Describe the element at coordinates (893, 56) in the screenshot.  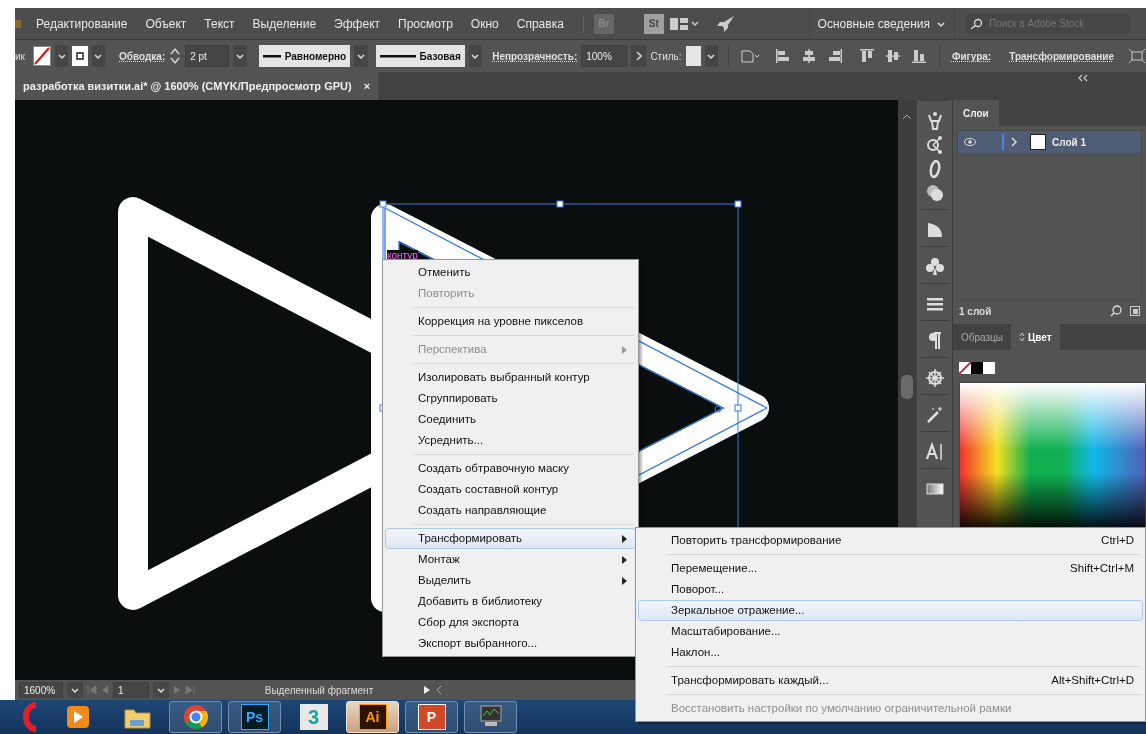
I see `align-middle-icon` at that location.